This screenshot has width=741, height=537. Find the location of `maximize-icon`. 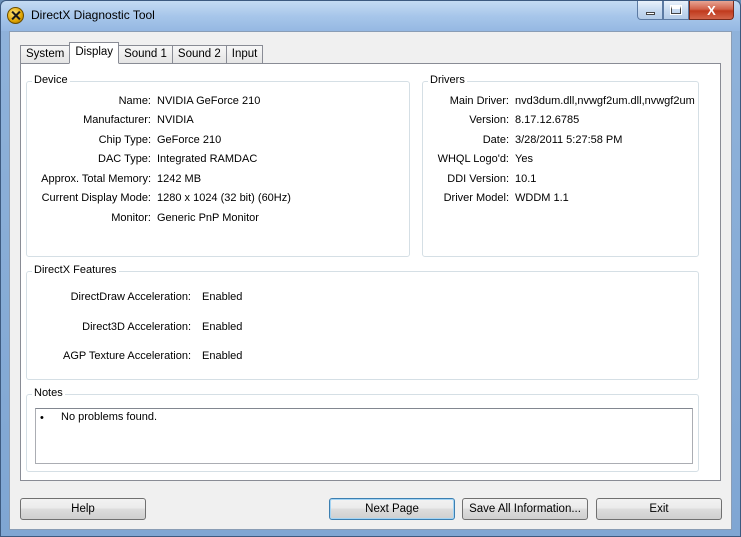

maximize-icon is located at coordinates (676, 10).